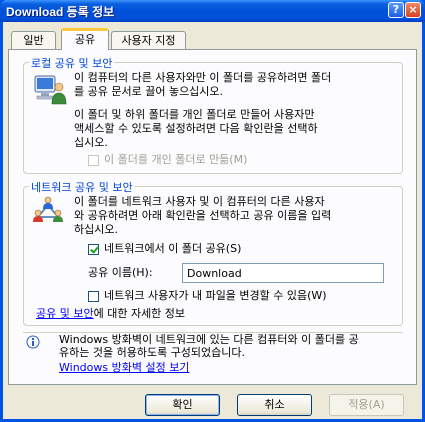 The image size is (425, 422). Describe the element at coordinates (209, 339) in the screenshot. I see `firewall-info-line-1: Windows 방화벽이 네트워크에 있는 다른 컴퓨터와 이 폴더를 공` at that location.